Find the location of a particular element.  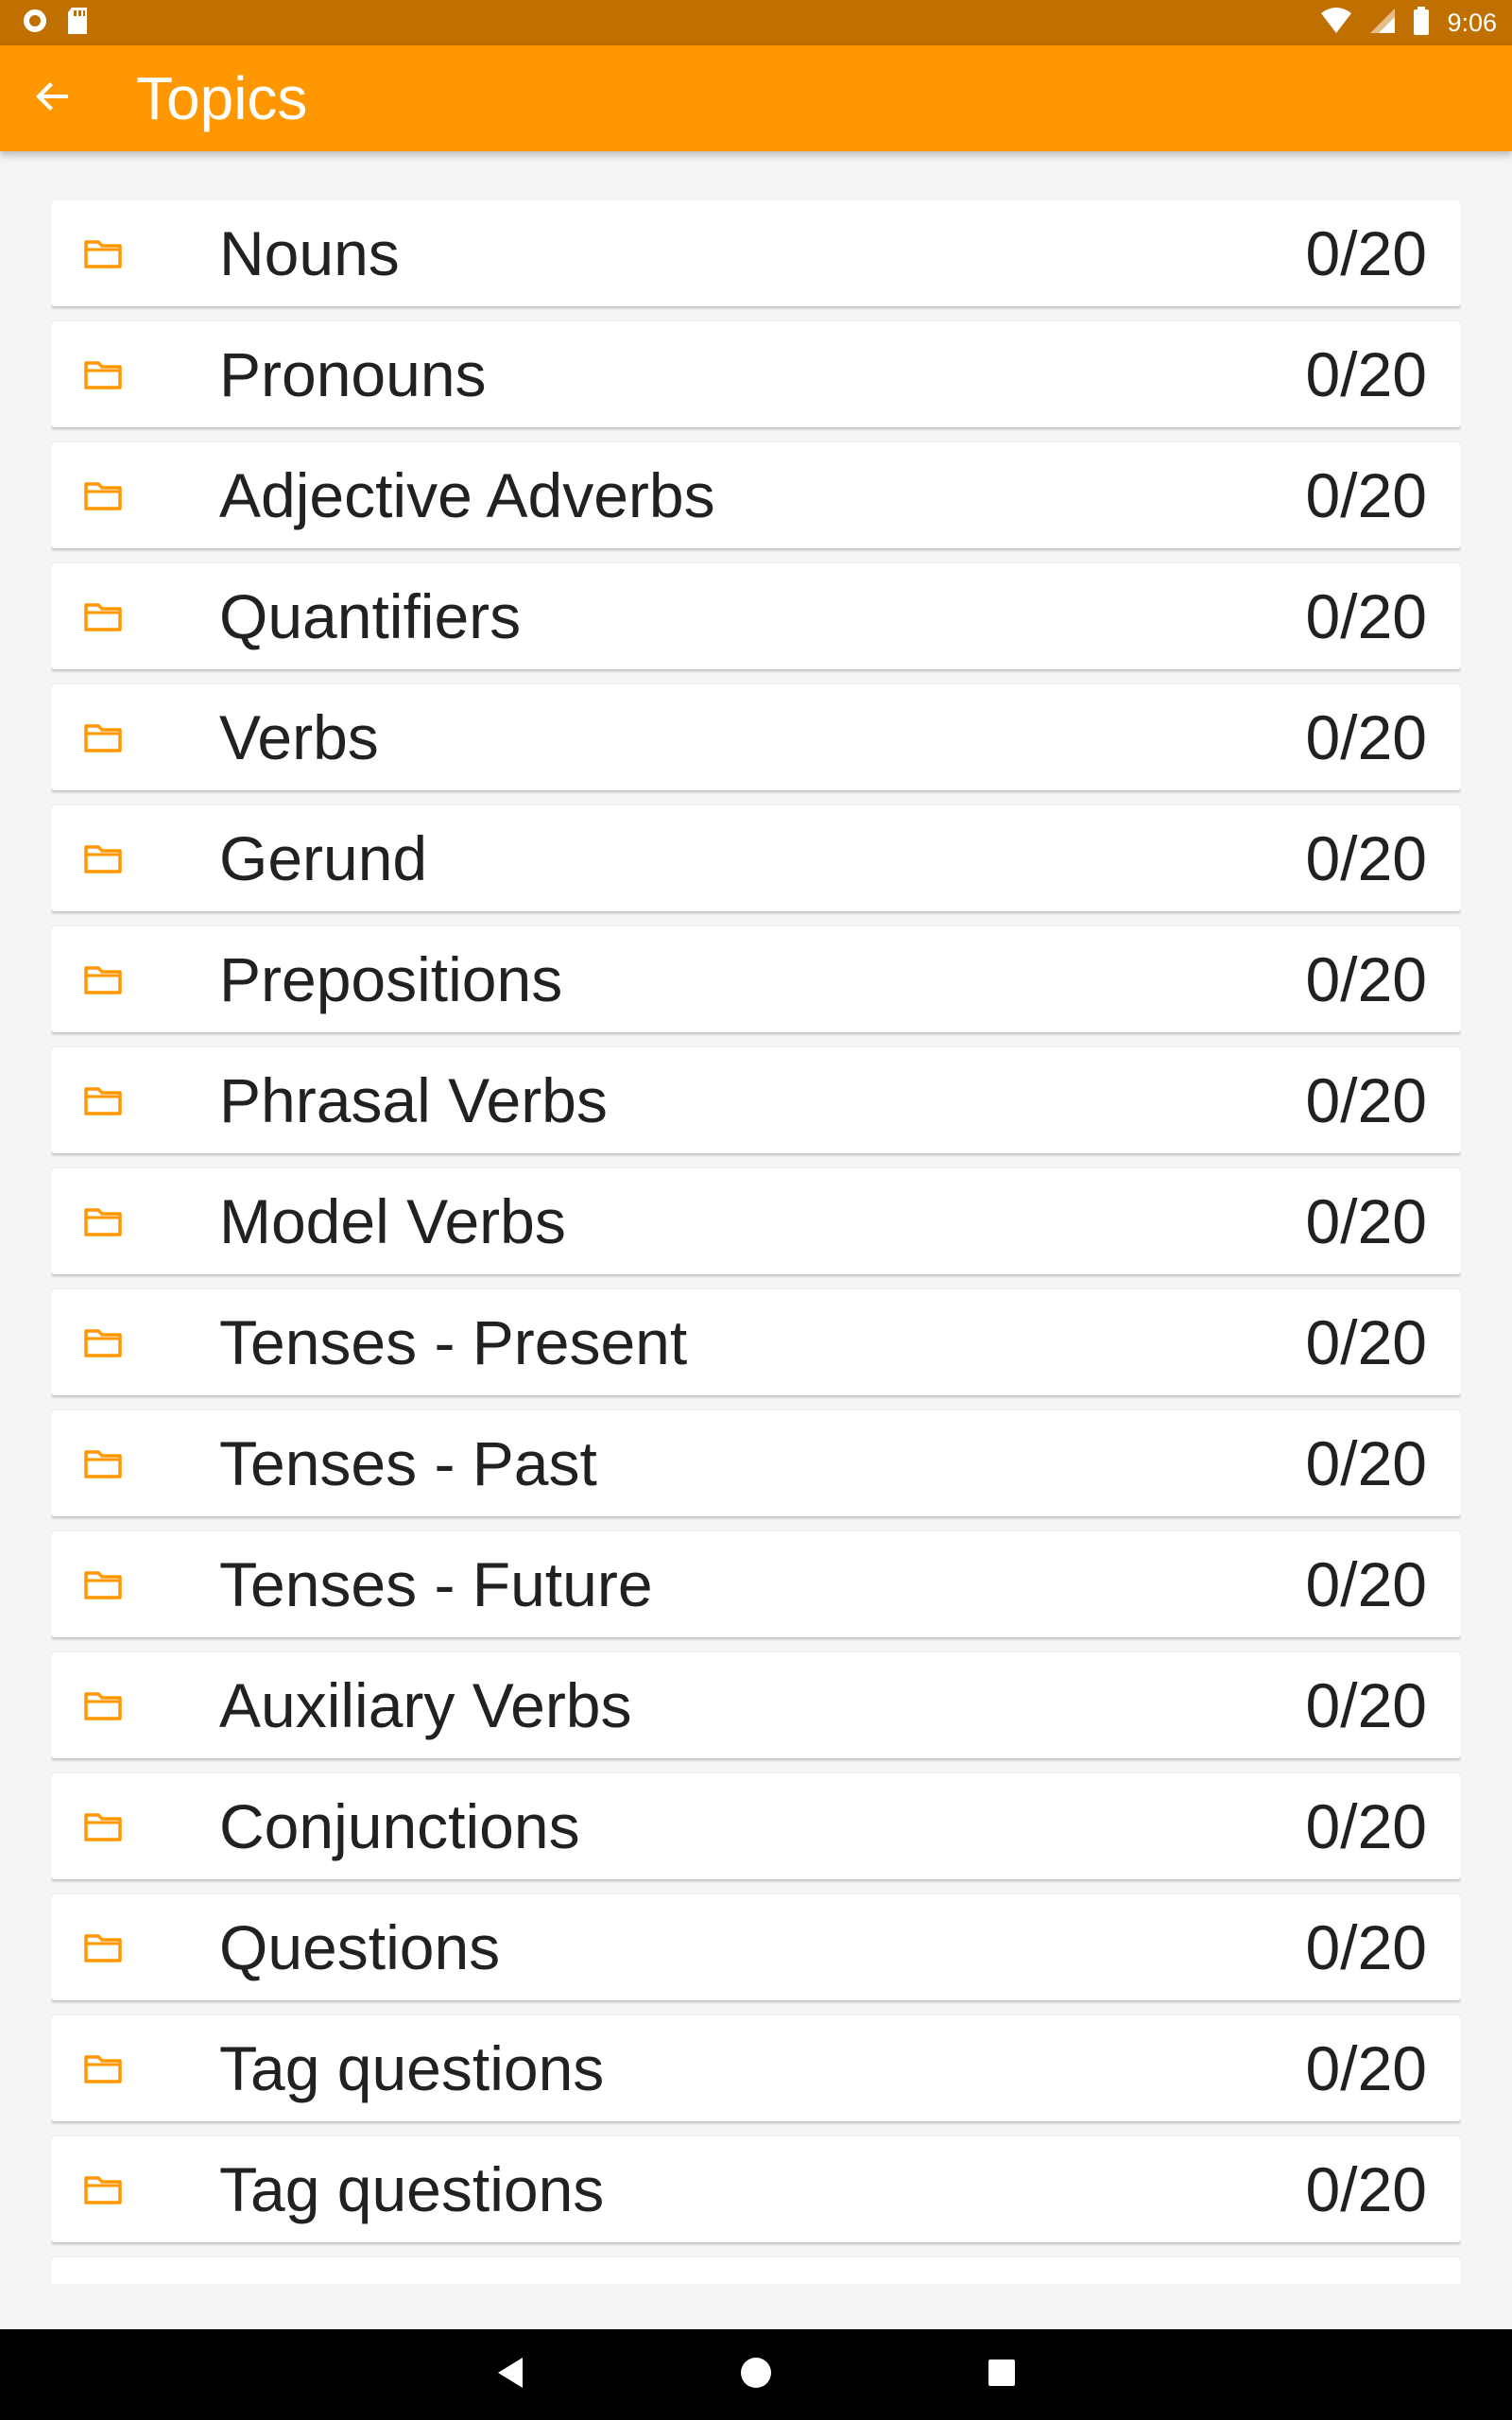

status-left is located at coordinates (55, 24).